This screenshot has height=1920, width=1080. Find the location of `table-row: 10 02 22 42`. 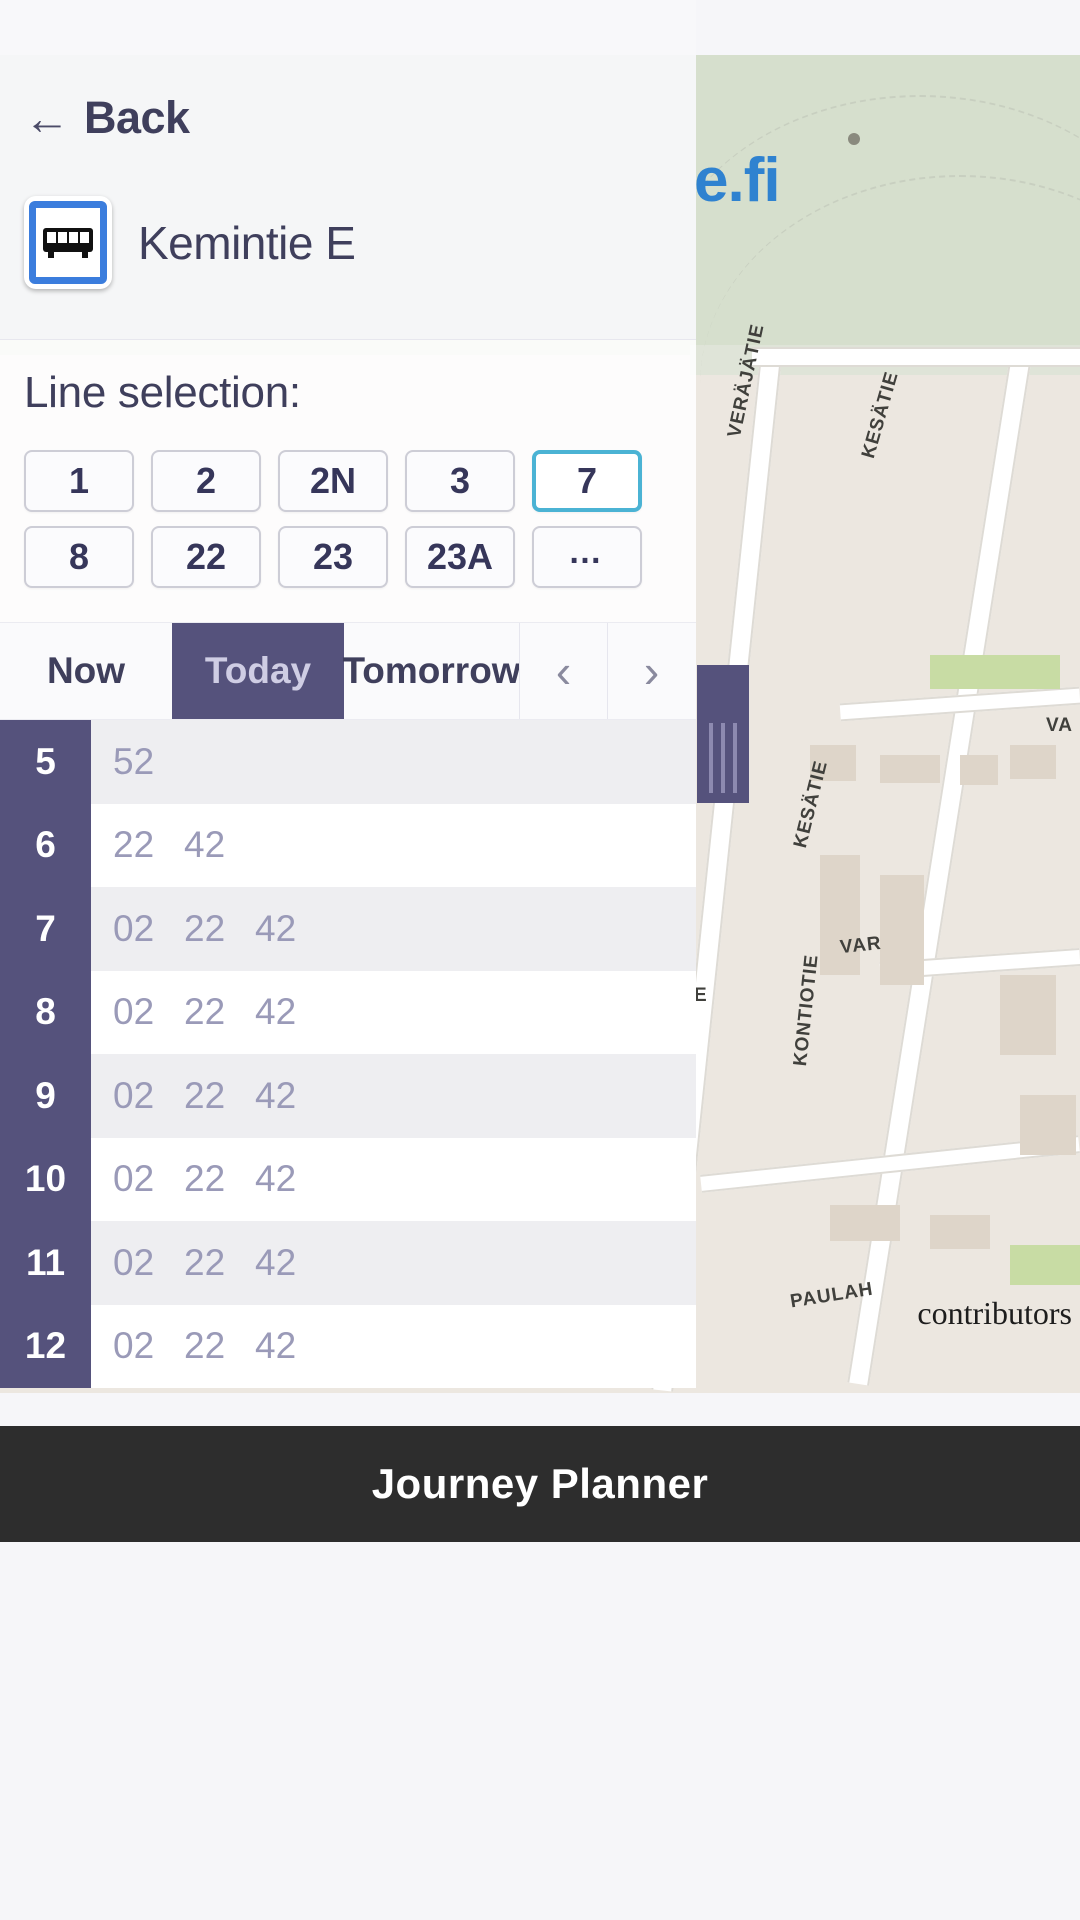

table-row: 10 02 22 42 is located at coordinates (348, 1179).